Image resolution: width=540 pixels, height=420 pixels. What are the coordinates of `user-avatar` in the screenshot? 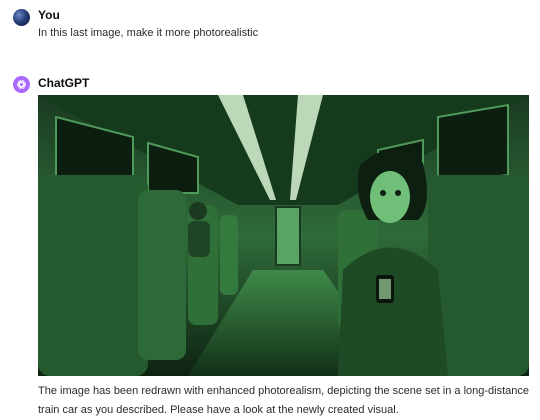 It's located at (21, 17).